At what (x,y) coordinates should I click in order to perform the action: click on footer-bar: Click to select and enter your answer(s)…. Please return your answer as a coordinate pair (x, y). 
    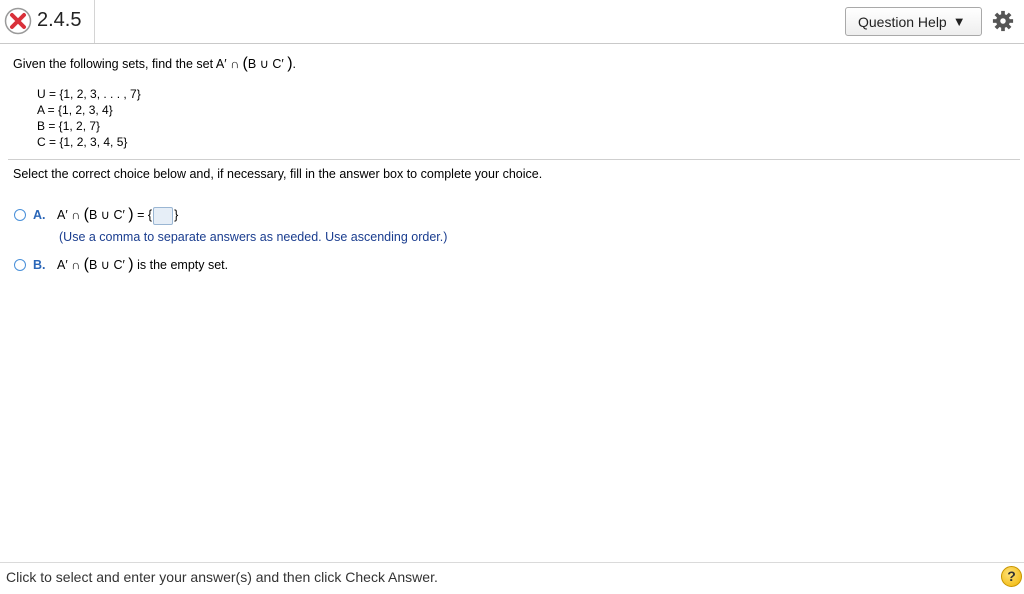
    Looking at the image, I should click on (512, 578).